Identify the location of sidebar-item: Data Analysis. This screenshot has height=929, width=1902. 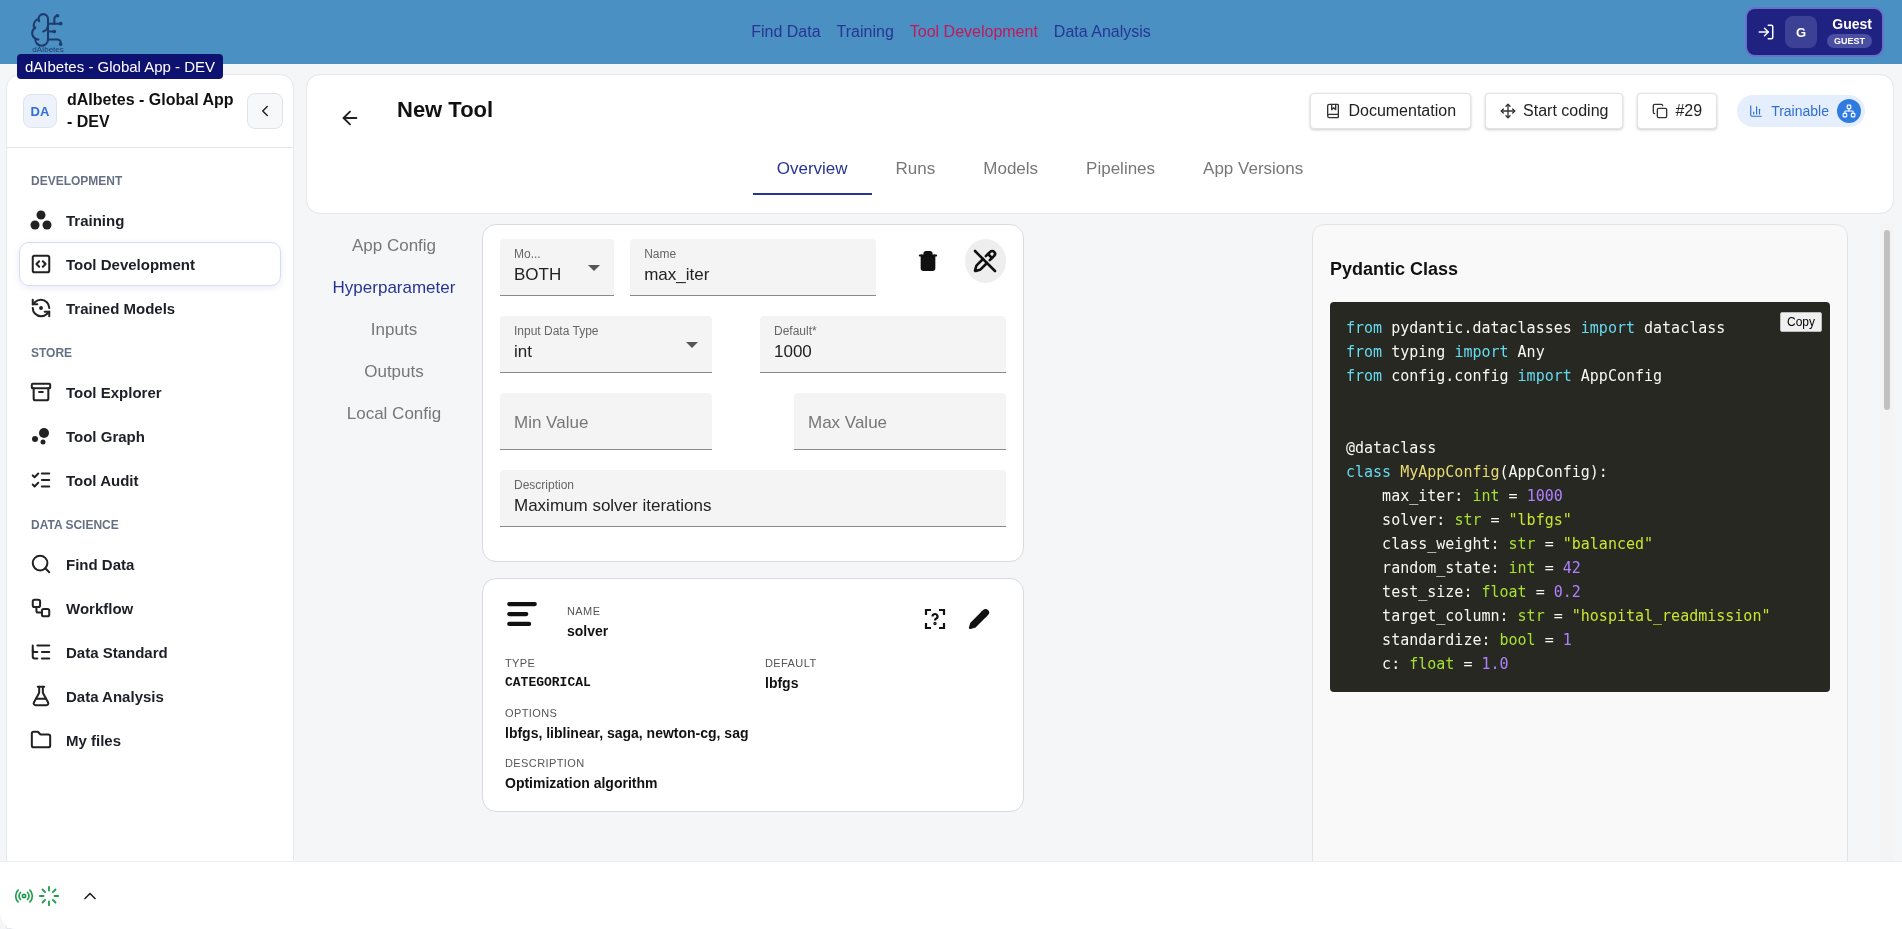
(150, 696).